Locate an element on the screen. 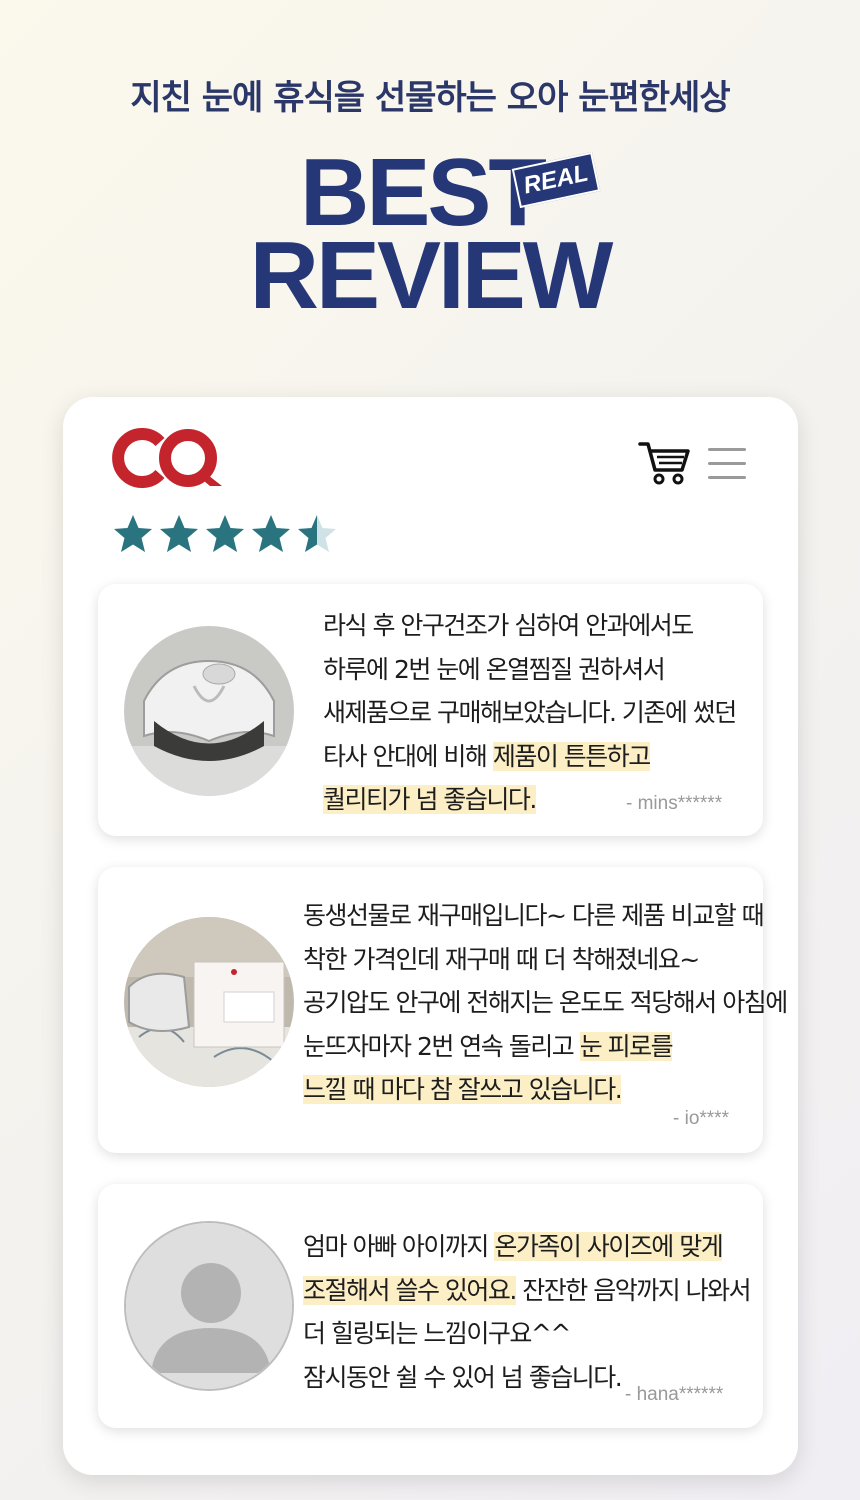 The image size is (860, 1500). review-segment: 타사 안대에 비해 is located at coordinates (408, 756).